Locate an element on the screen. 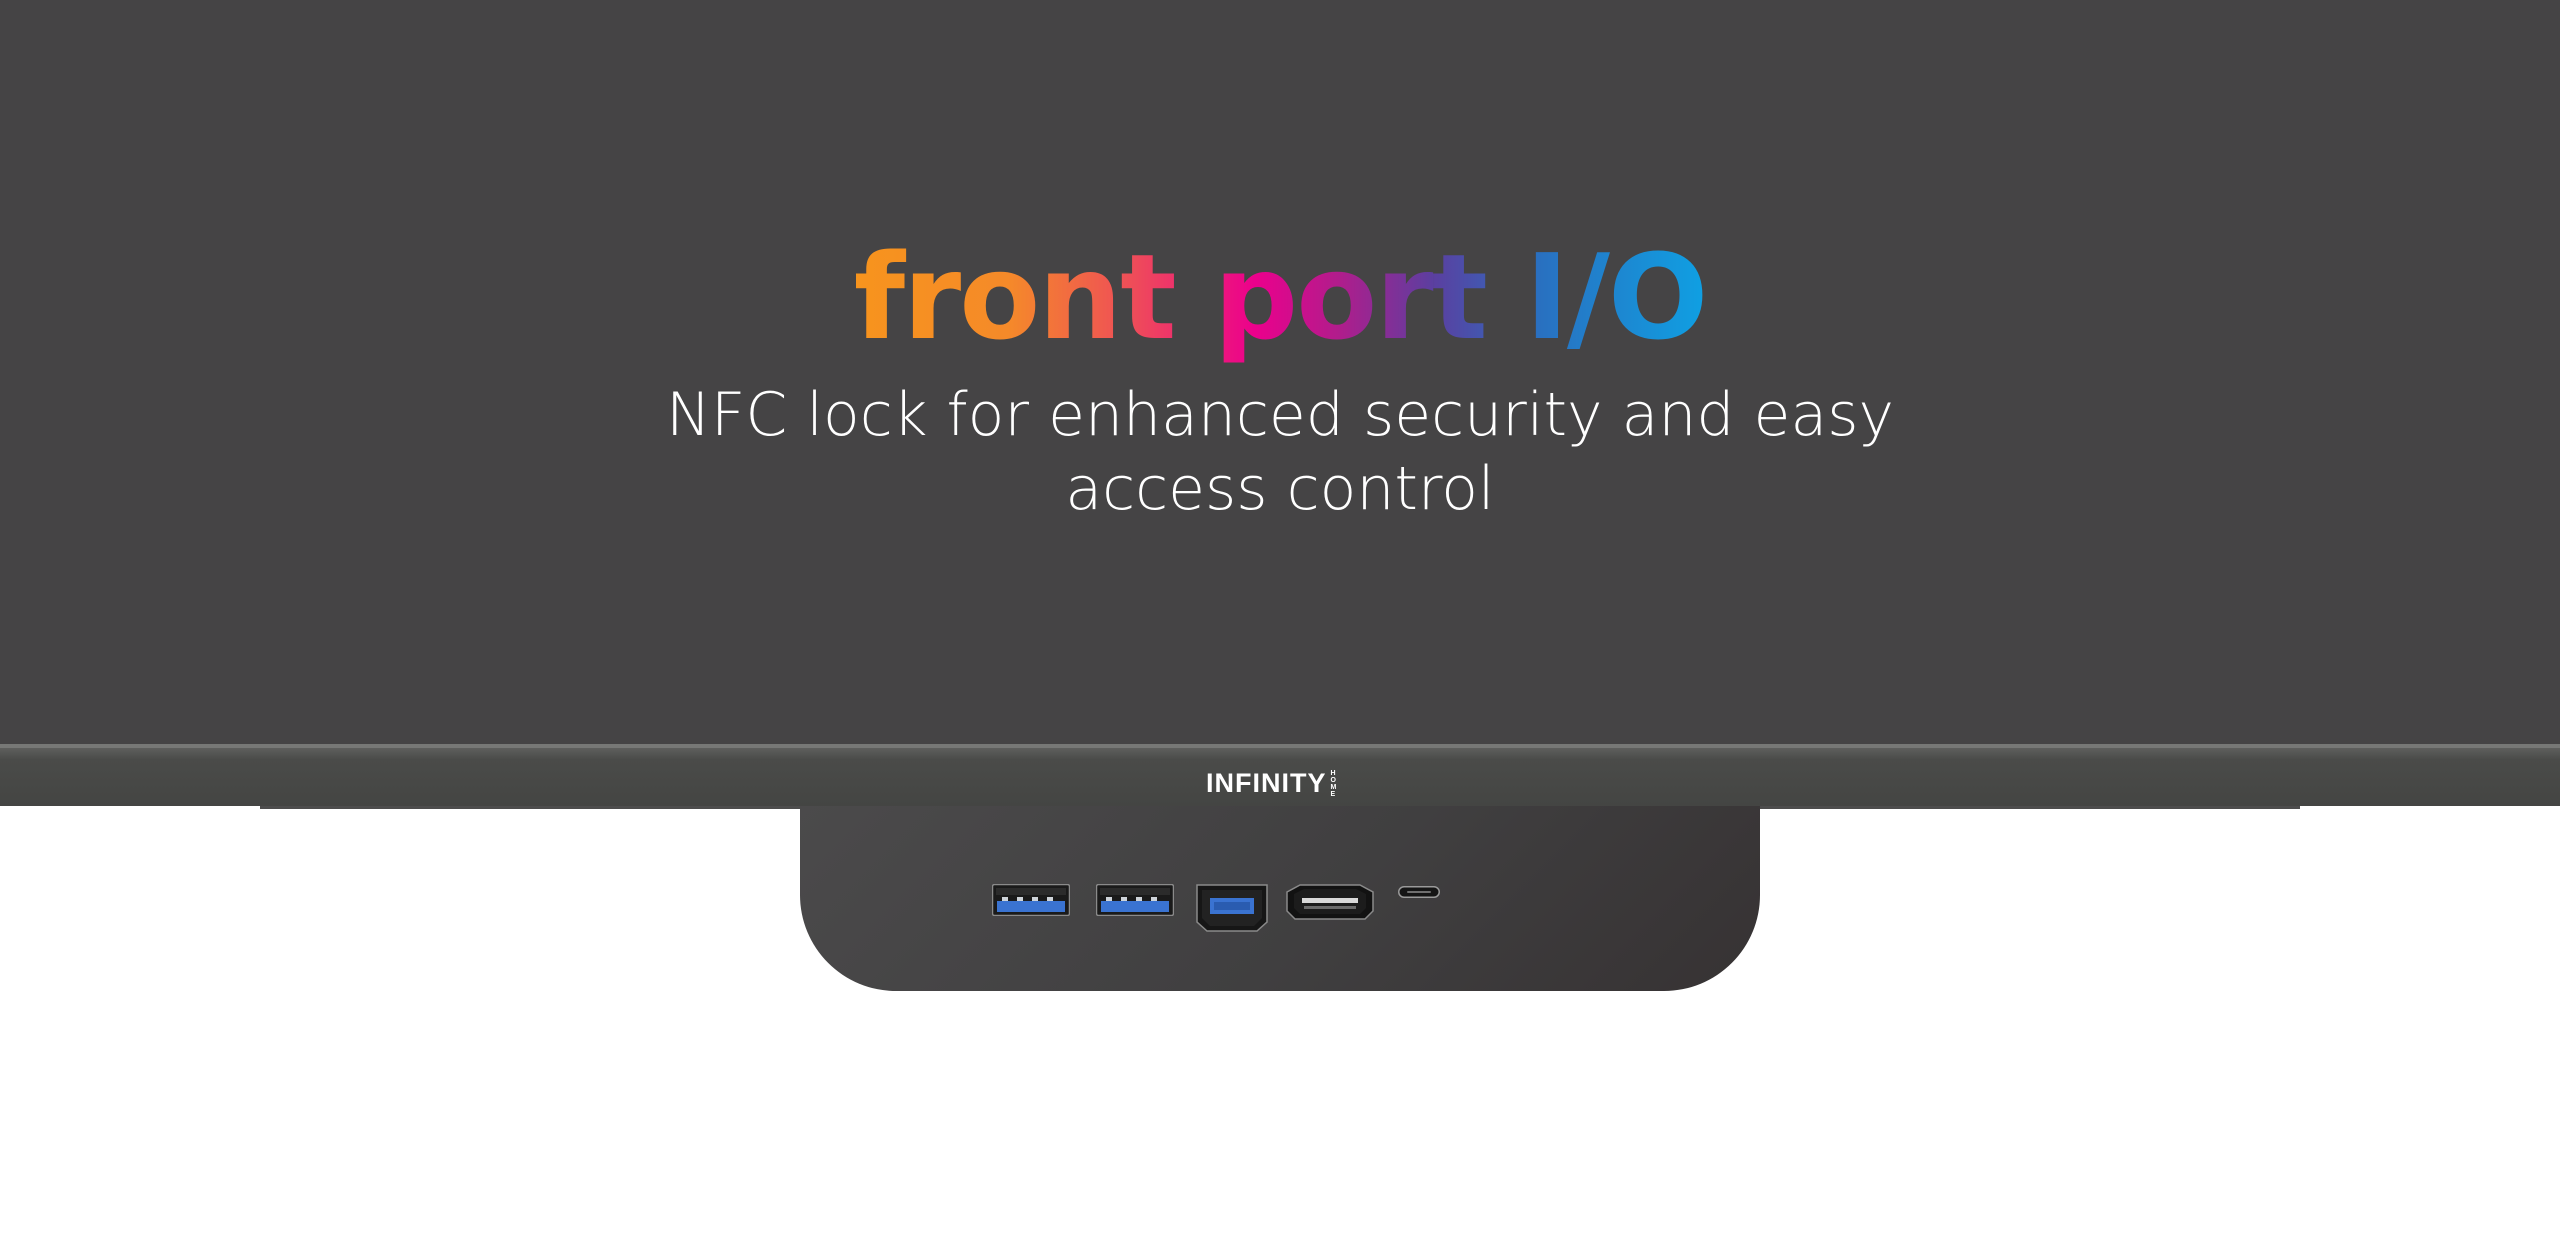 This screenshot has height=1235, width=2560. hero-title-text: front port I/O is located at coordinates (1281, 297).